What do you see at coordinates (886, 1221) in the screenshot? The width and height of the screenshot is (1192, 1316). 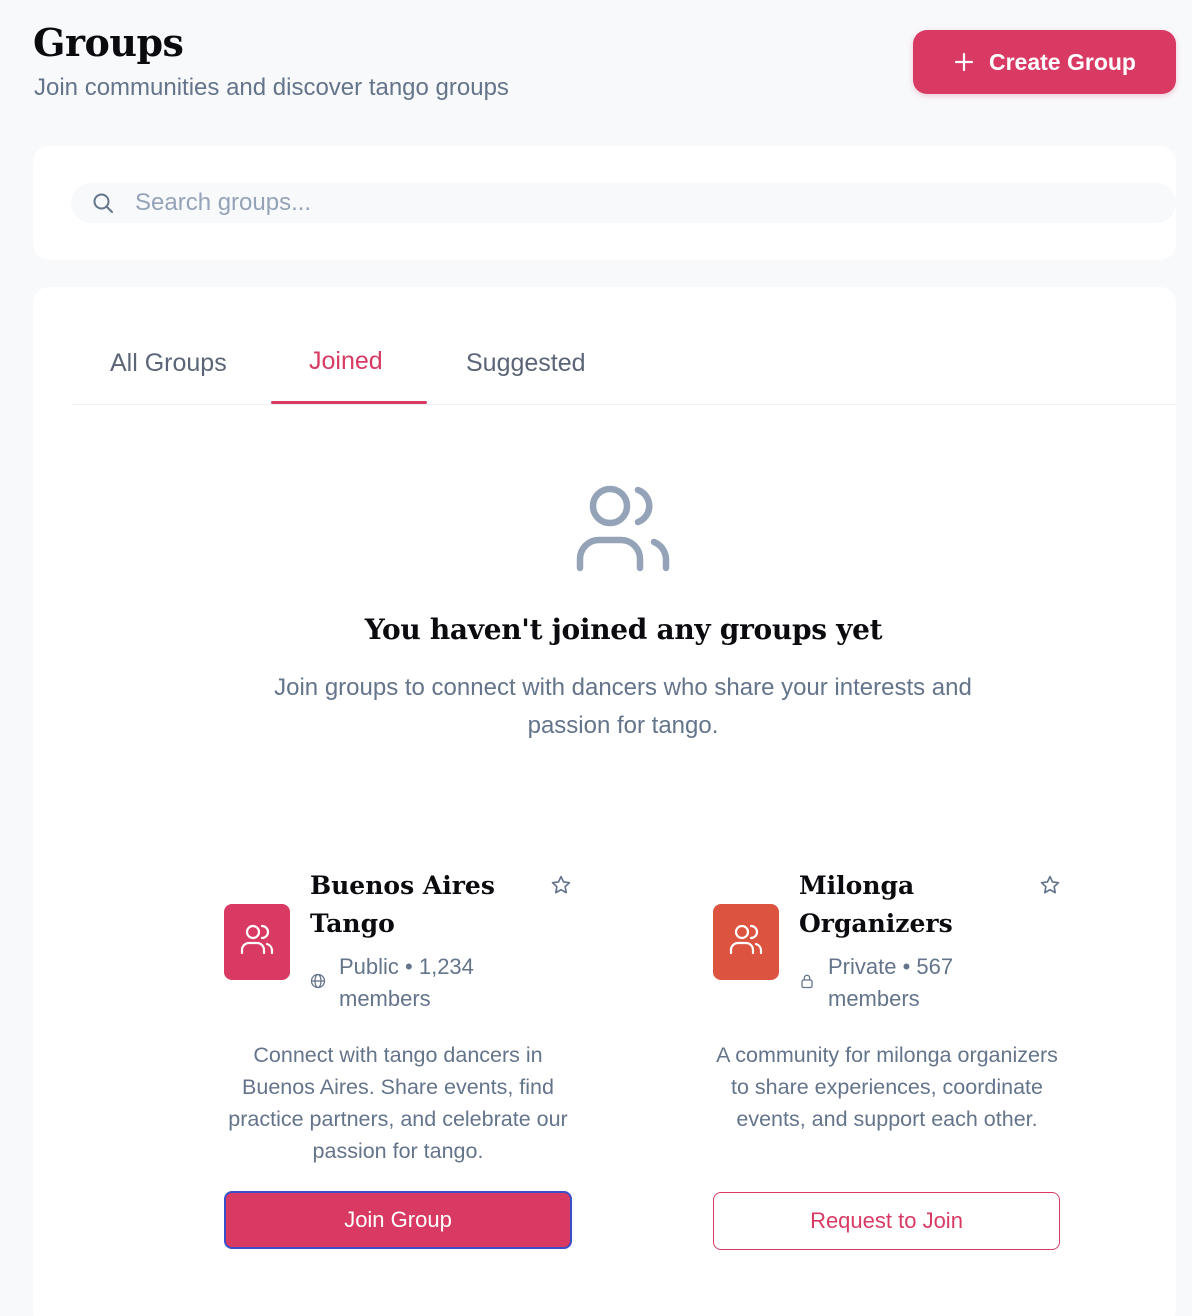 I see `request-to-join-button: Request to Join` at bounding box center [886, 1221].